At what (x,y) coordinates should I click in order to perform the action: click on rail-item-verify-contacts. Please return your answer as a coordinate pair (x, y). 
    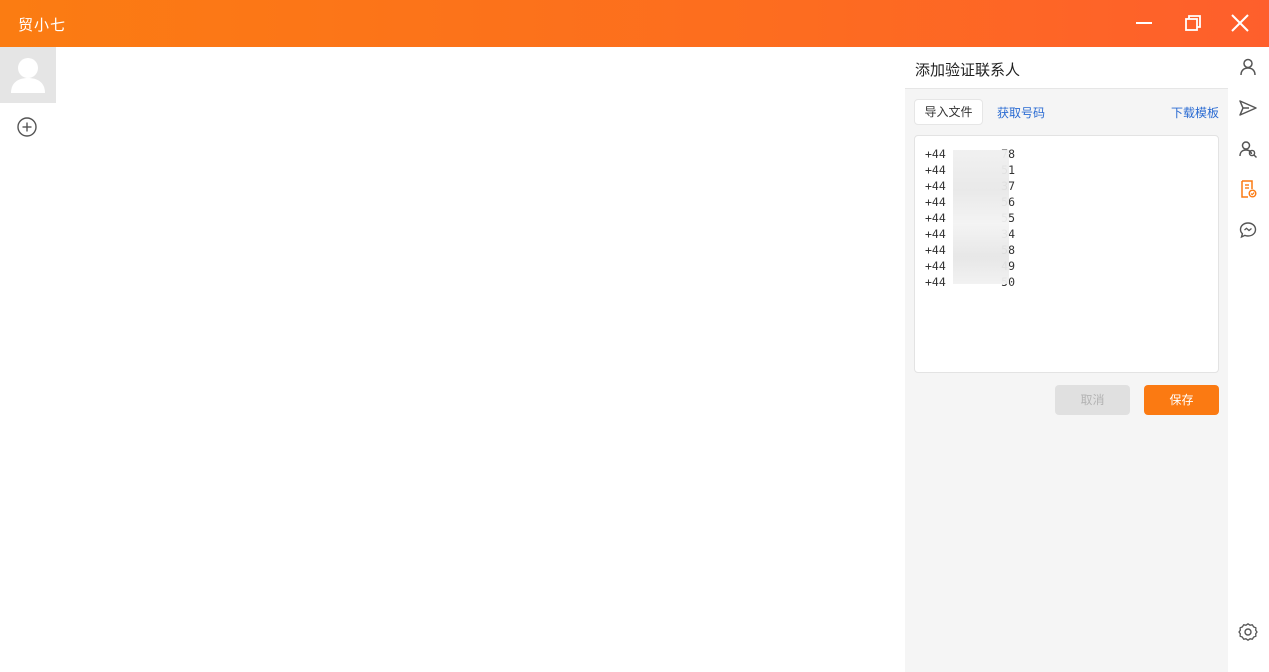
    Looking at the image, I should click on (1248, 189).